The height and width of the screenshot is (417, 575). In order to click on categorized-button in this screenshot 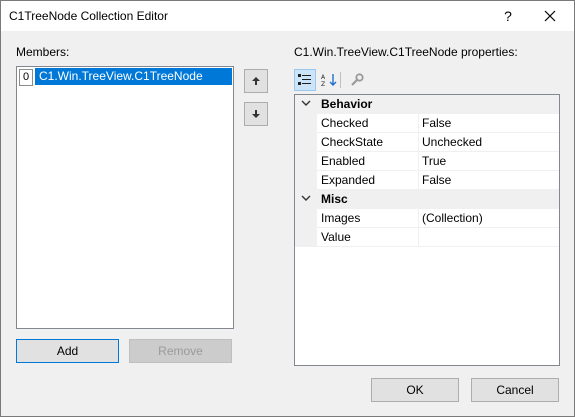, I will do `click(305, 80)`.